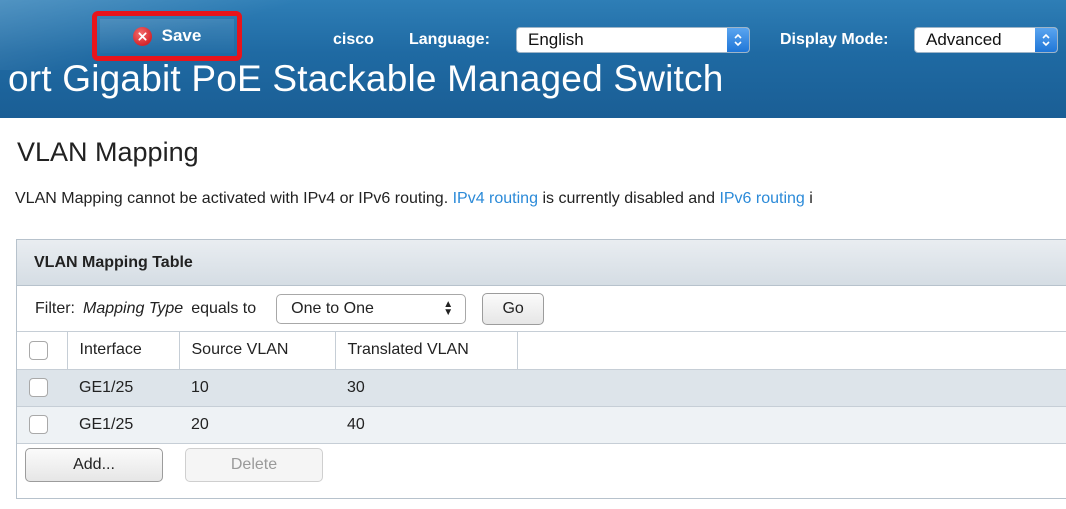  I want to click on table-title: VLAN Mapping Table, so click(541, 263).